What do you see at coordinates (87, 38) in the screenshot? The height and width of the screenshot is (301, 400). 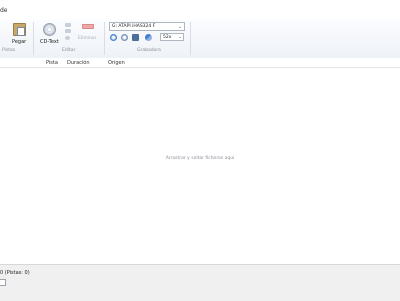 I see `remove-button: Eliminar` at bounding box center [87, 38].